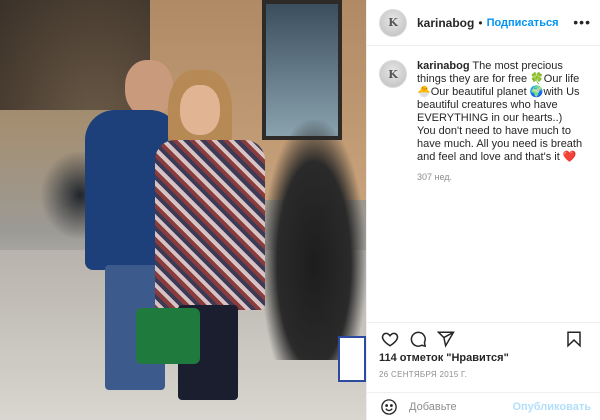 This screenshot has height=420, width=600. What do you see at coordinates (523, 23) in the screenshot?
I see `follow-button: Подписаться` at bounding box center [523, 23].